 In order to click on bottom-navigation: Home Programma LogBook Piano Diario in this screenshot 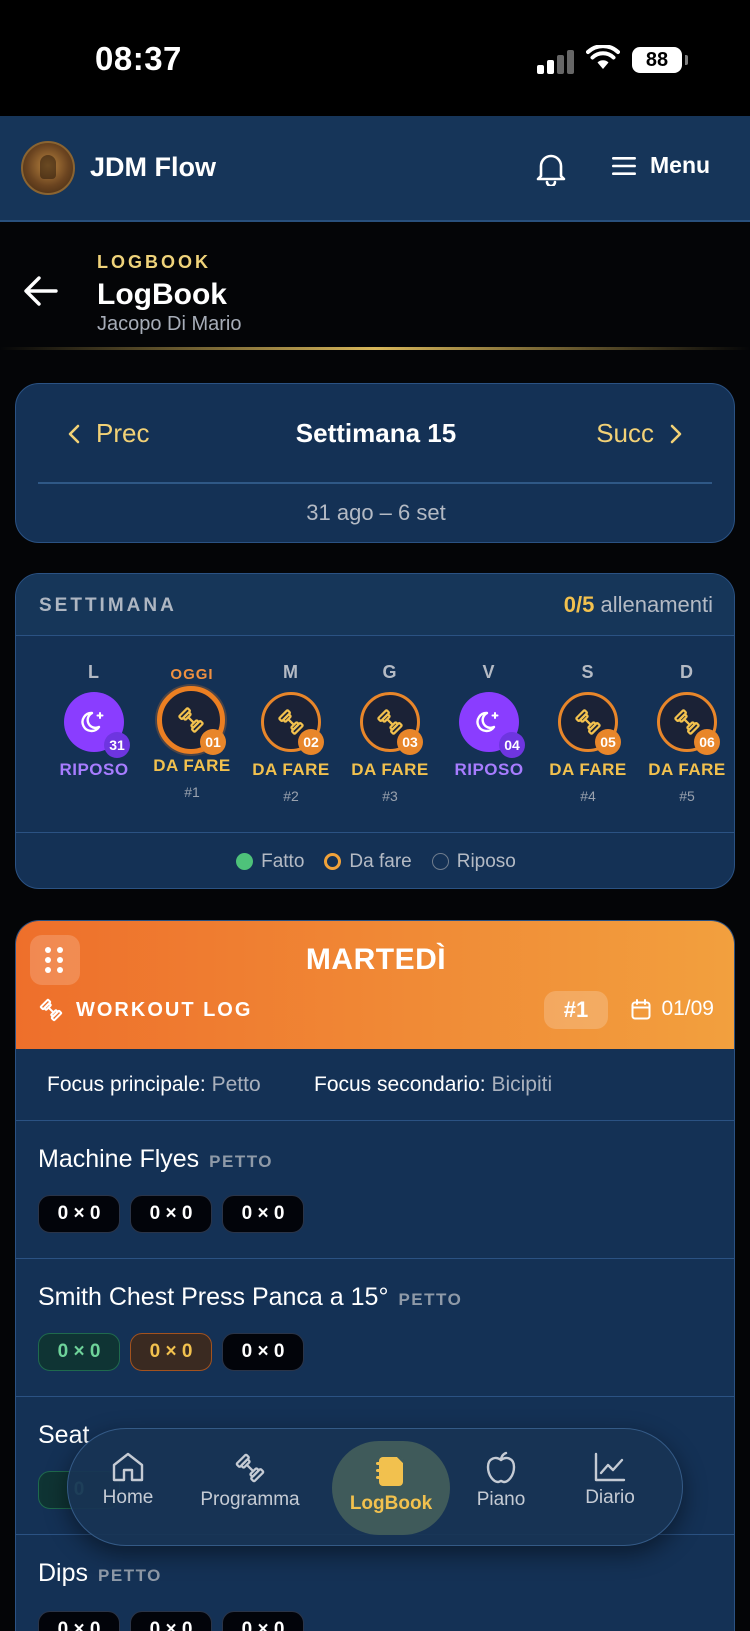, I will do `click(375, 1487)`.